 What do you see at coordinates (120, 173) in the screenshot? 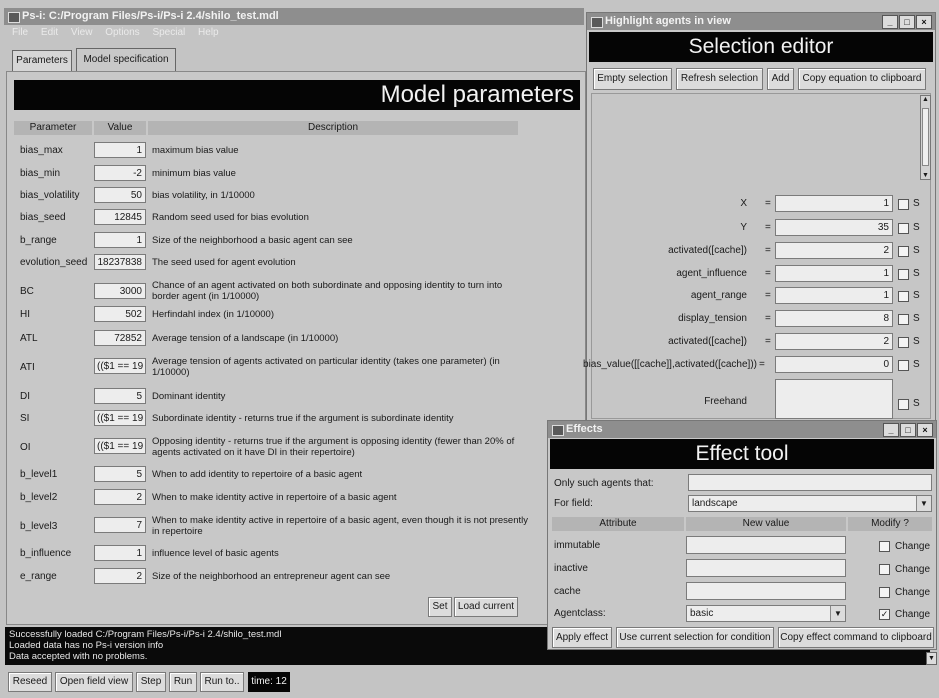
I see `param-value-field: -2` at bounding box center [120, 173].